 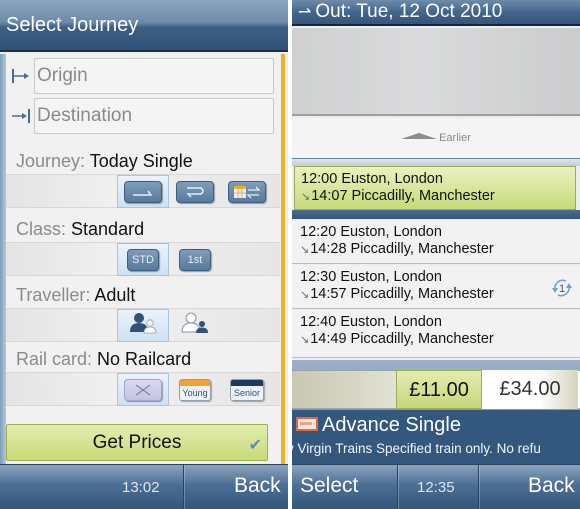 I want to click on child-button, so click(x=195, y=325).